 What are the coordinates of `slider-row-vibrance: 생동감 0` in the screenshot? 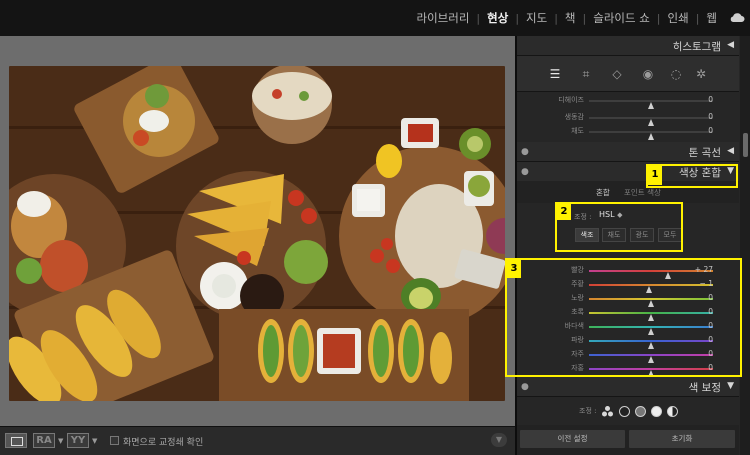 It's located at (628, 118).